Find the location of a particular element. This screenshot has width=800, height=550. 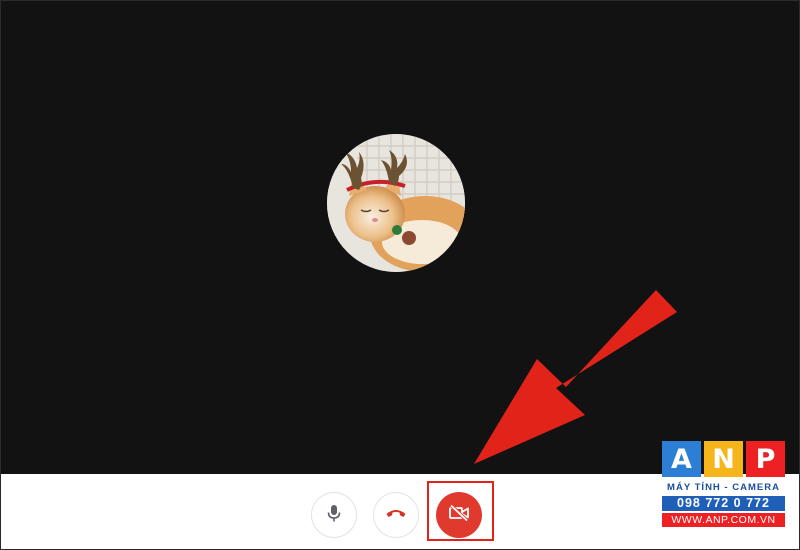

end-call-button is located at coordinates (396, 515).